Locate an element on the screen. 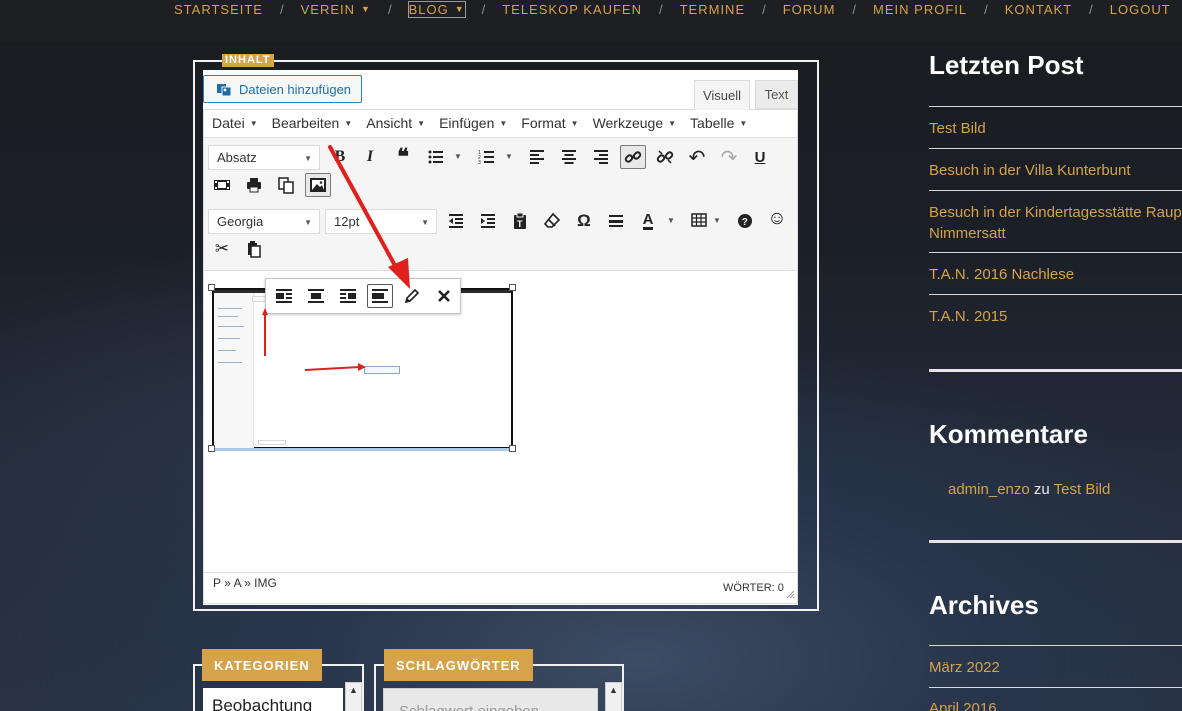 This screenshot has width=1182, height=711. add-media-button: Dateien hinzufügen is located at coordinates (282, 89).